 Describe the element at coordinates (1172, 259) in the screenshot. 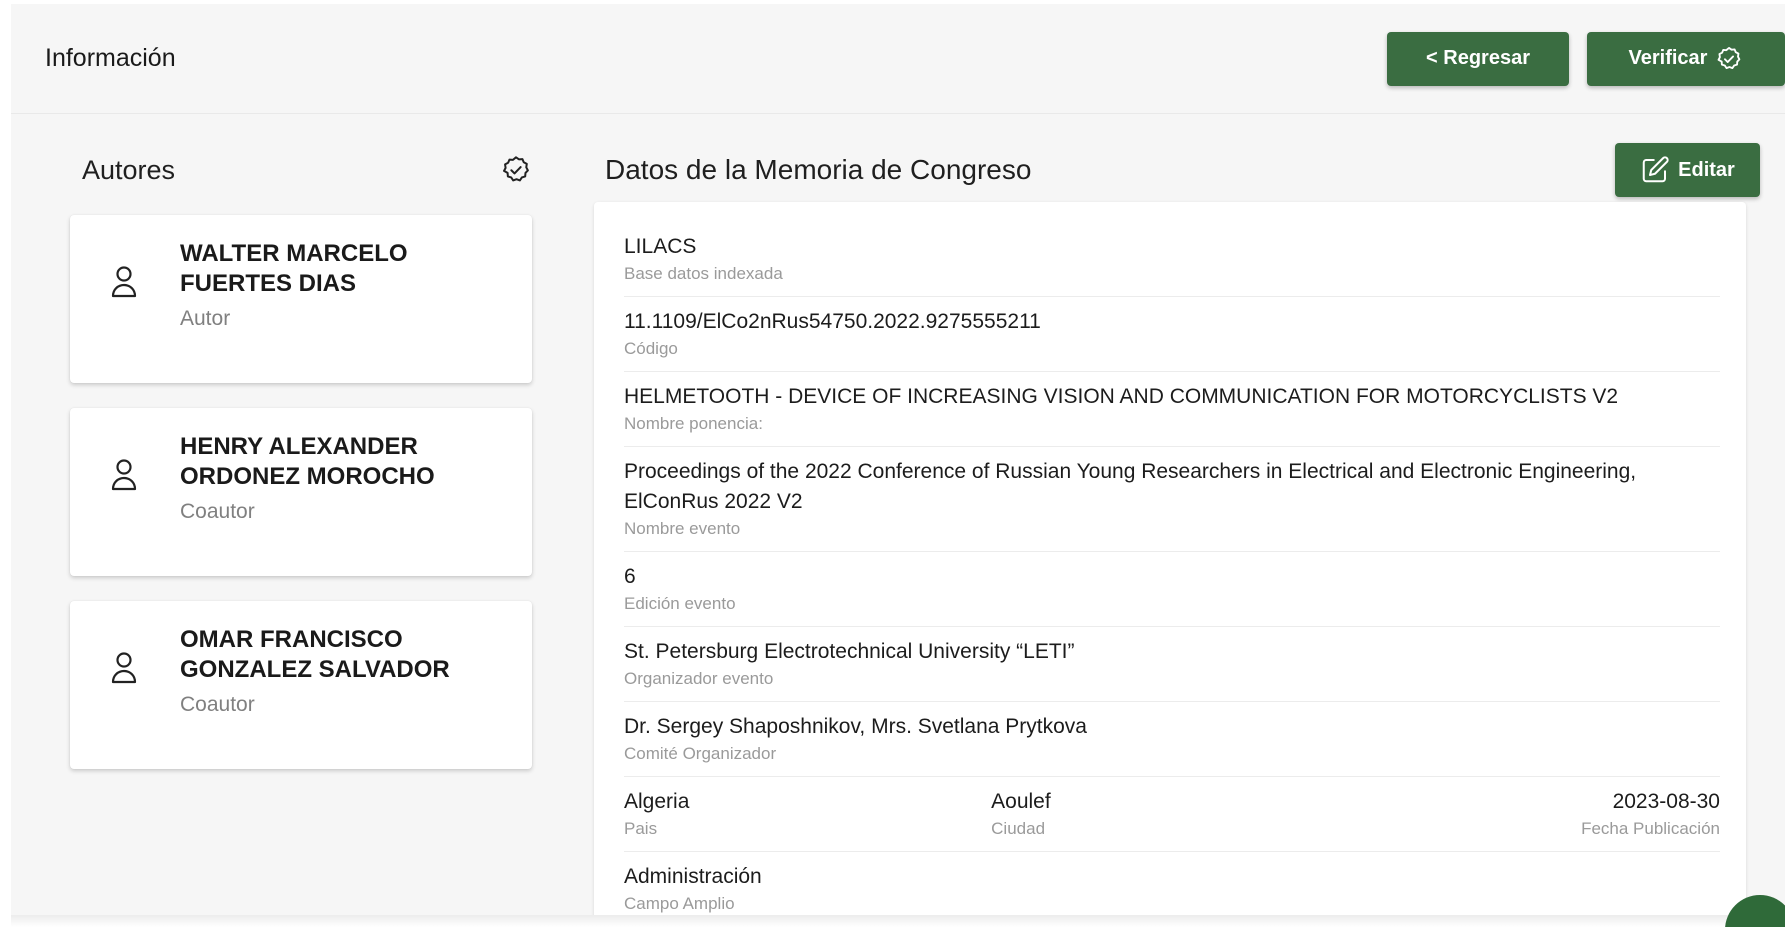

I see `detail-row-base-datos: LILACS Base datos indexada` at that location.